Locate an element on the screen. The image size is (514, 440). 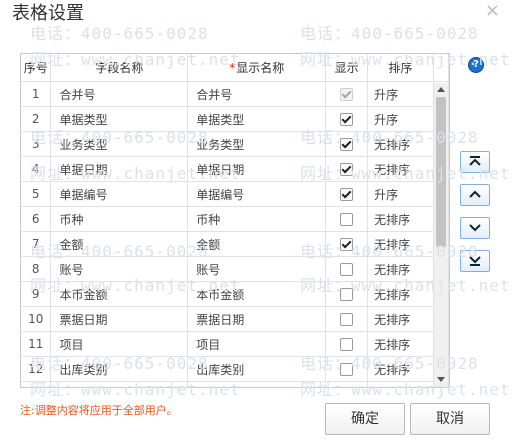
row-display-name: 本币金额 is located at coordinates (257, 294).